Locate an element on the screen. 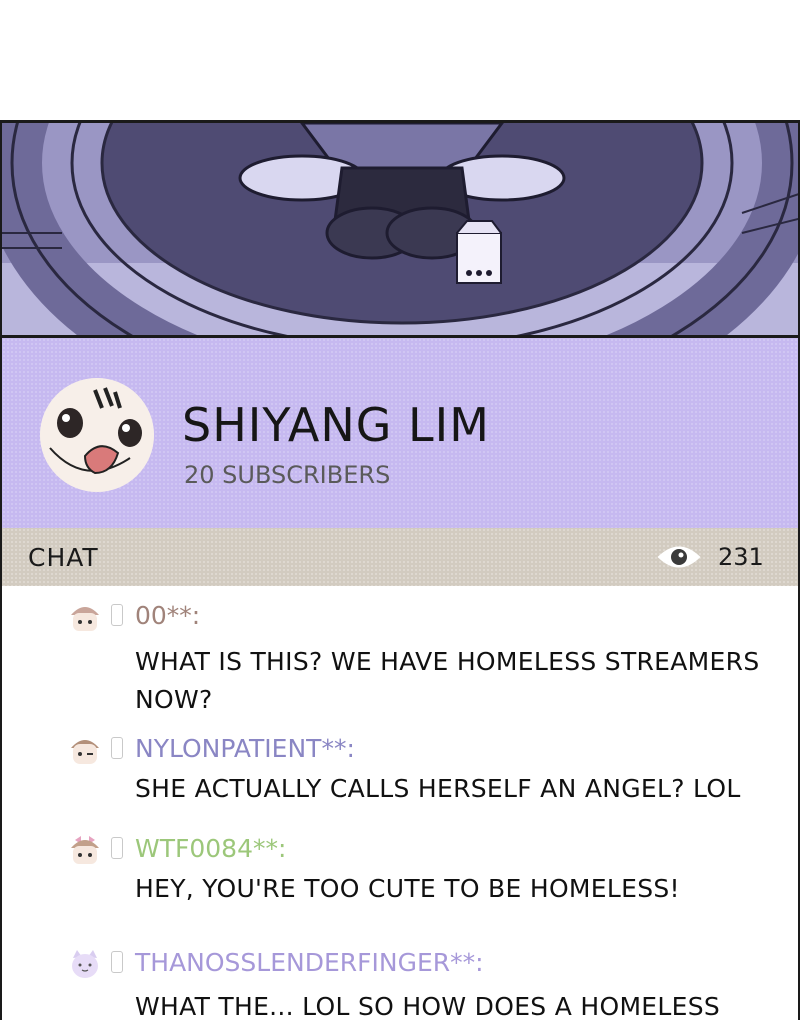 The width and height of the screenshot is (800, 1020). eye-icon is located at coordinates (679, 557).